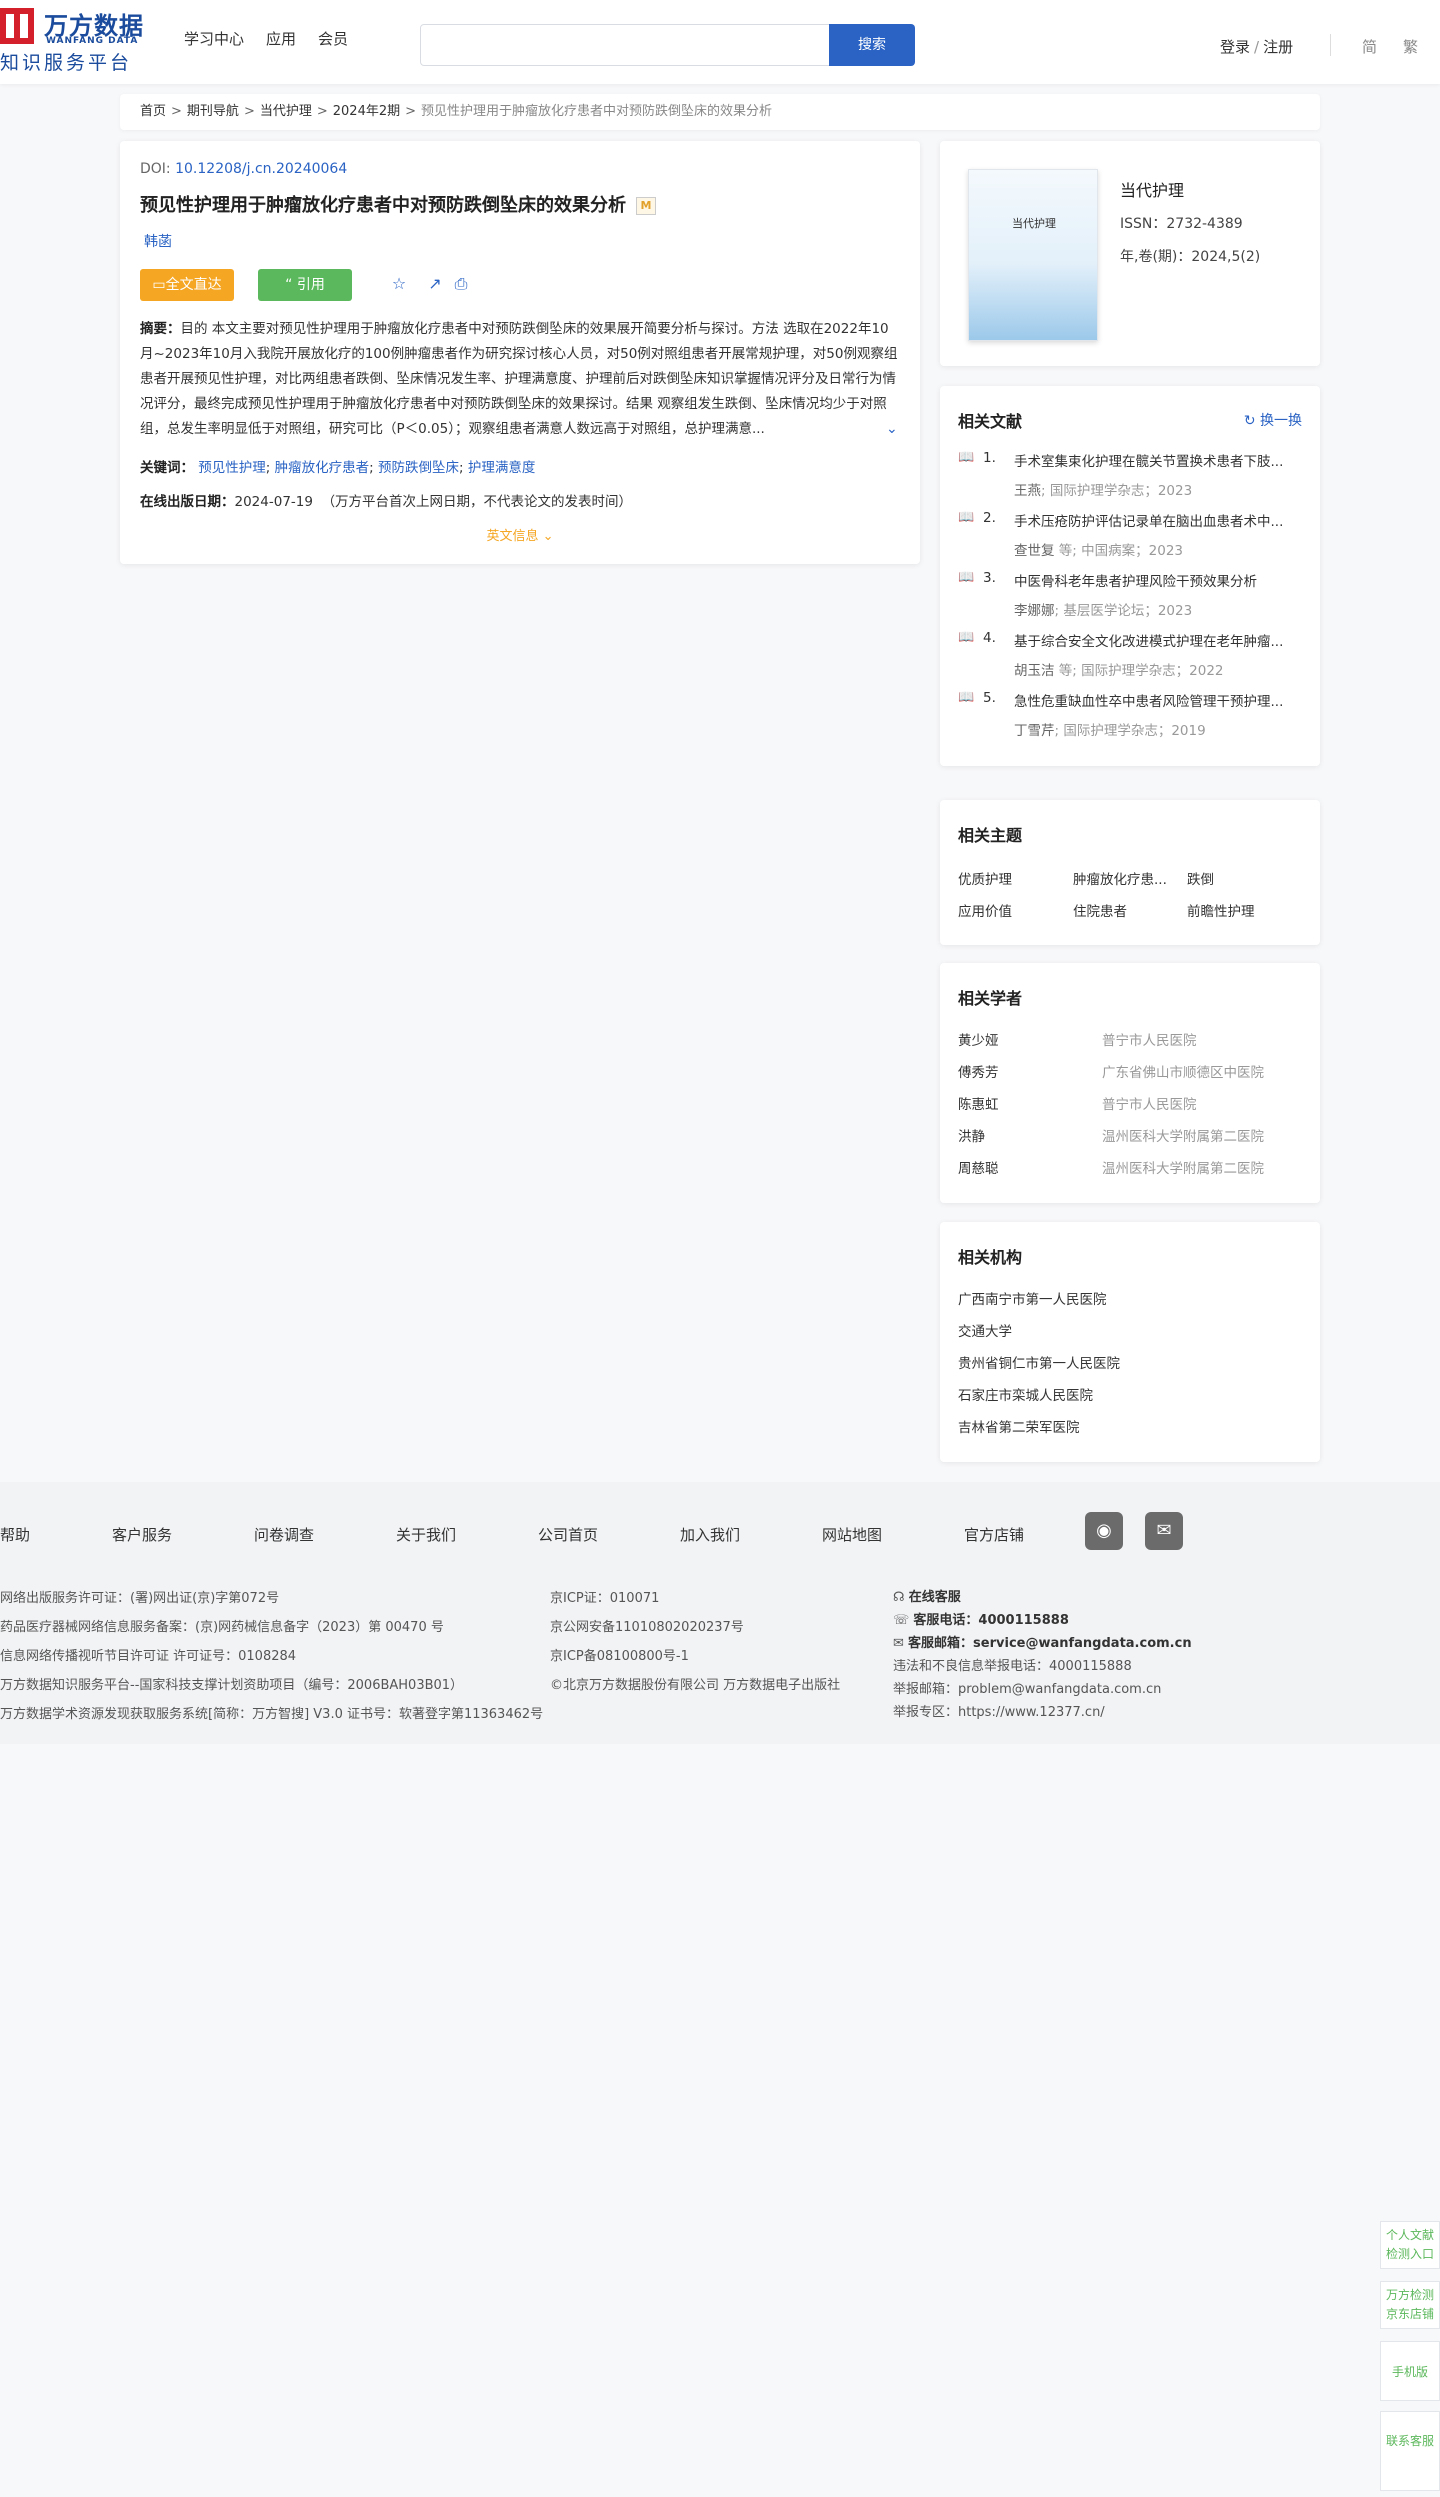 The height and width of the screenshot is (2497, 1440). What do you see at coordinates (604, 1596) in the screenshot?
I see `footer-icp: 京ICP证：010071` at bounding box center [604, 1596].